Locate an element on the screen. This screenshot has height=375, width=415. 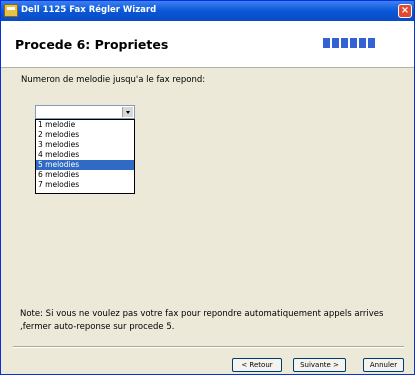
wizard-header: Procede 6: Proprietes is located at coordinates (207, 44).